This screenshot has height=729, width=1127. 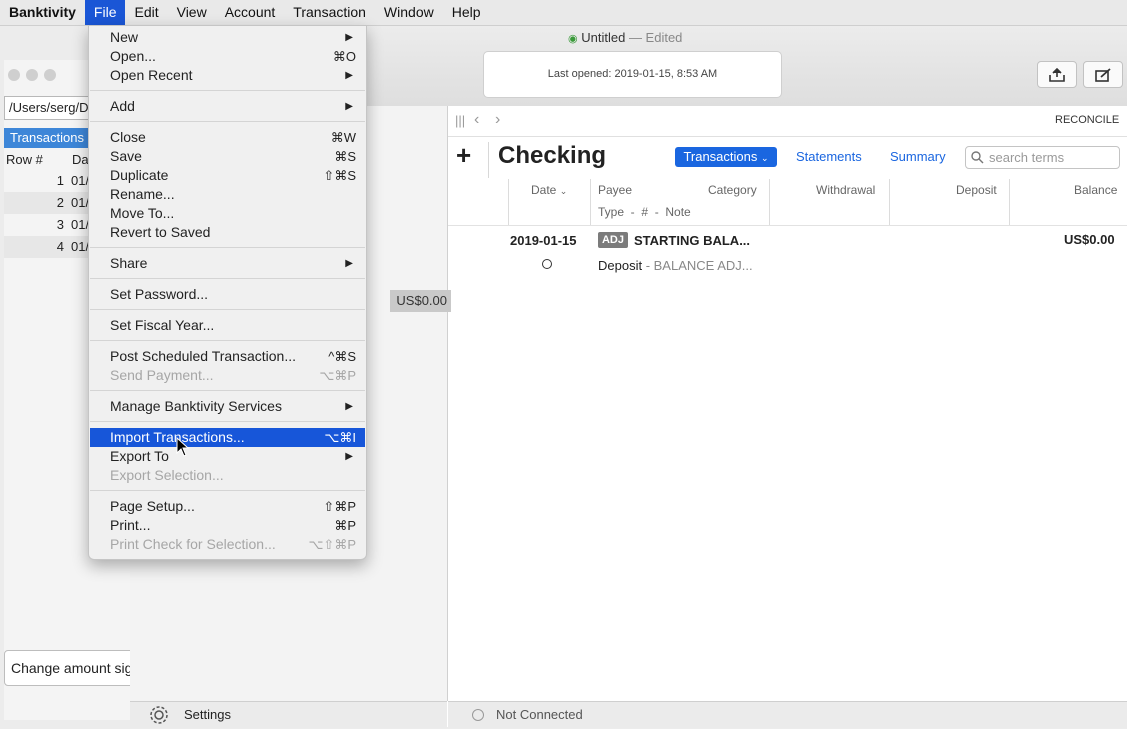 I want to click on close-button, so click(x=14, y=75).